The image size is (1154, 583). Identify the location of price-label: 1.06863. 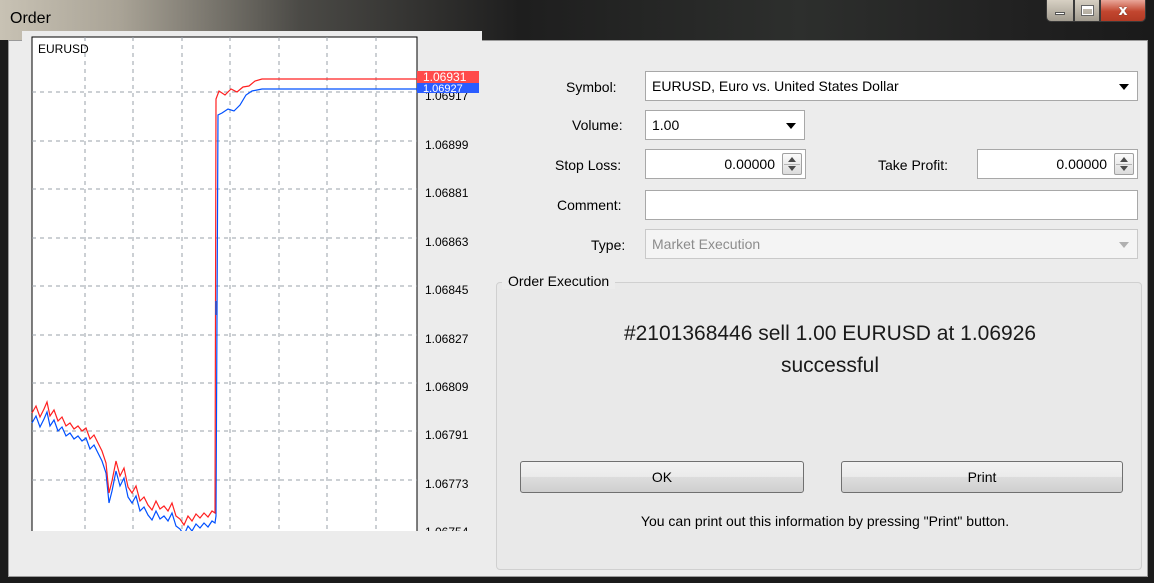
(447, 242).